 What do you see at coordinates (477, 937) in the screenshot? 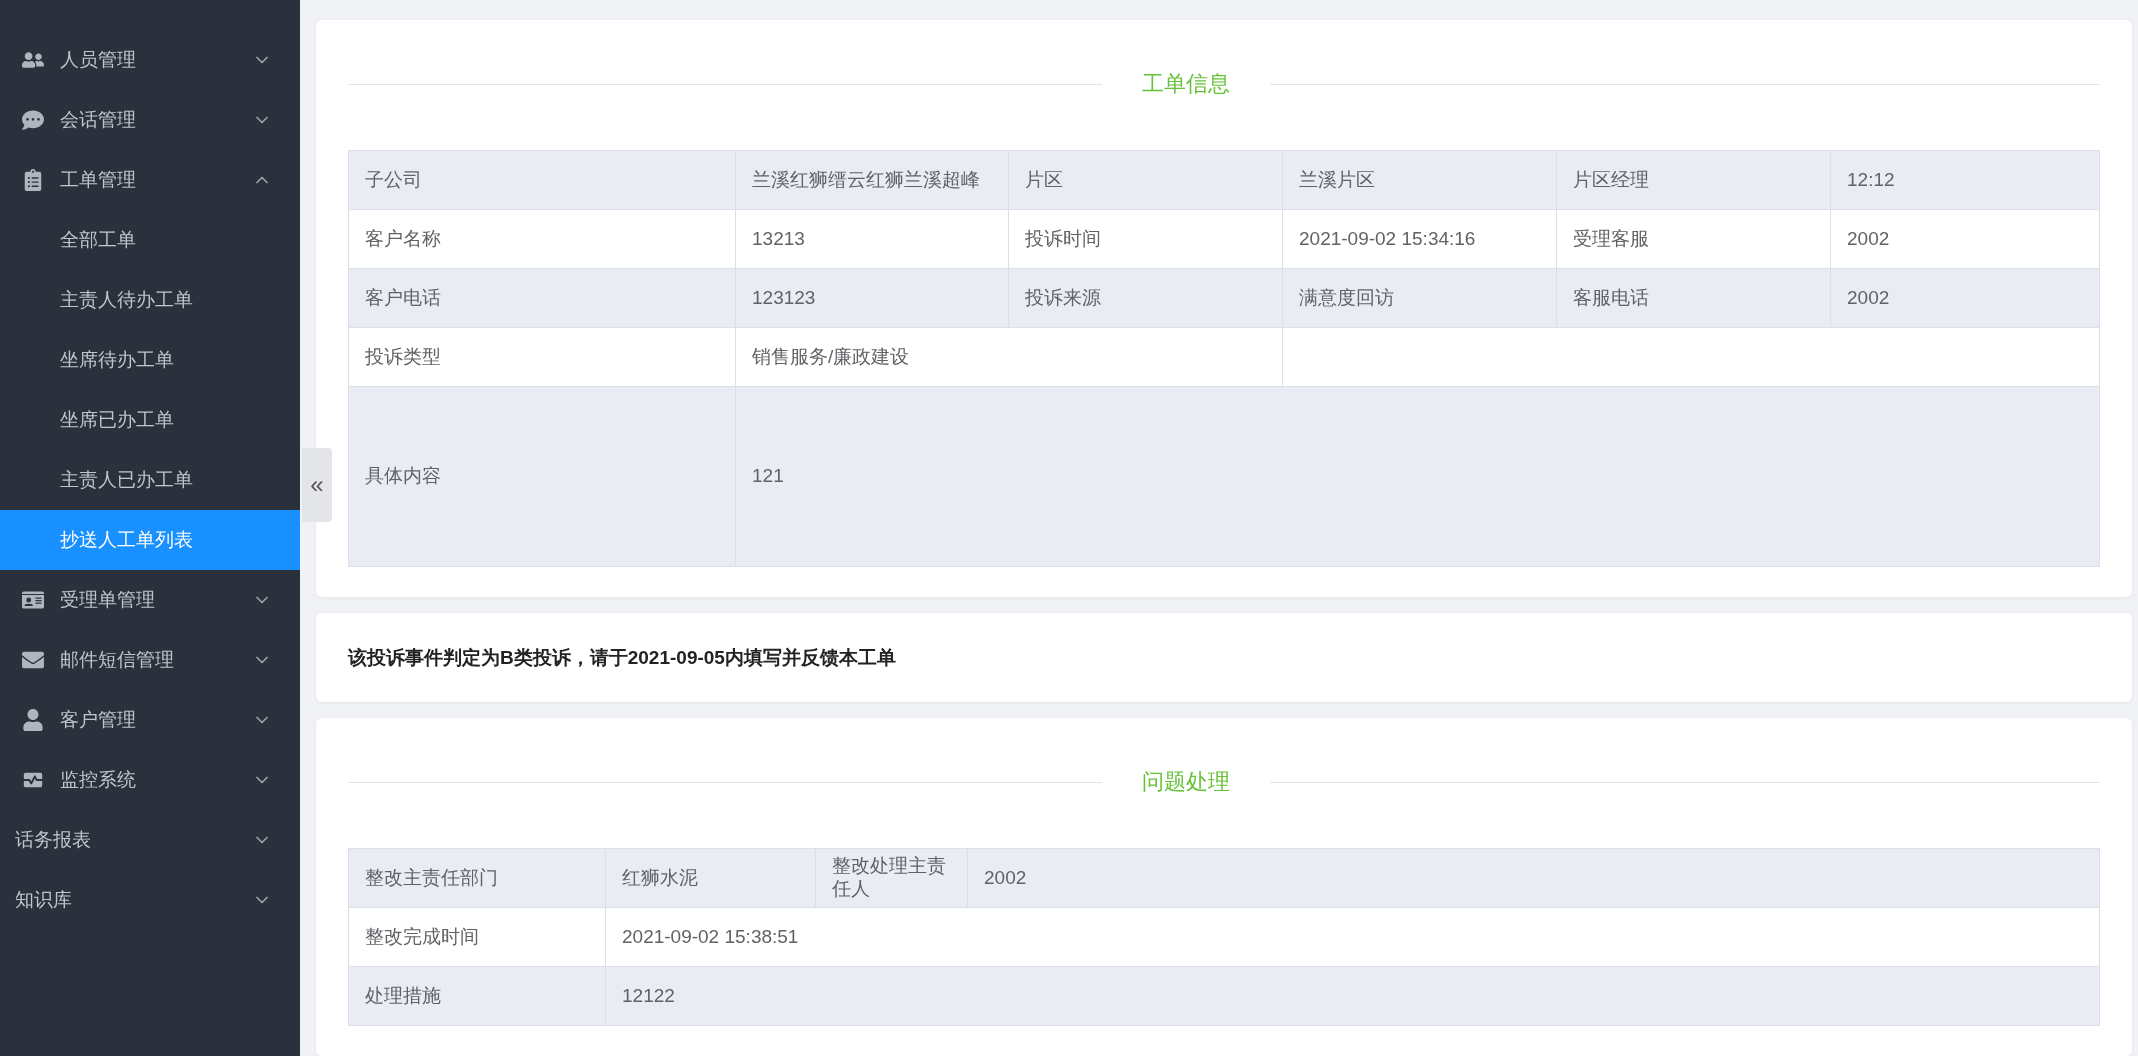
I see `table-cell: 整改完成时间` at bounding box center [477, 937].